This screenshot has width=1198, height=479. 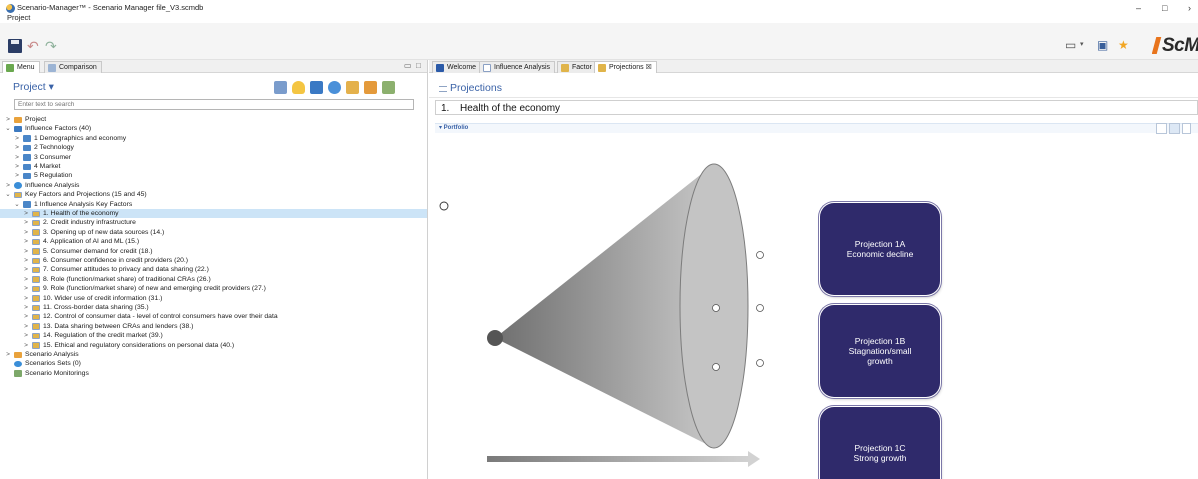 I want to click on tree-item: >1 Demographics and economy, so click(x=213, y=138).